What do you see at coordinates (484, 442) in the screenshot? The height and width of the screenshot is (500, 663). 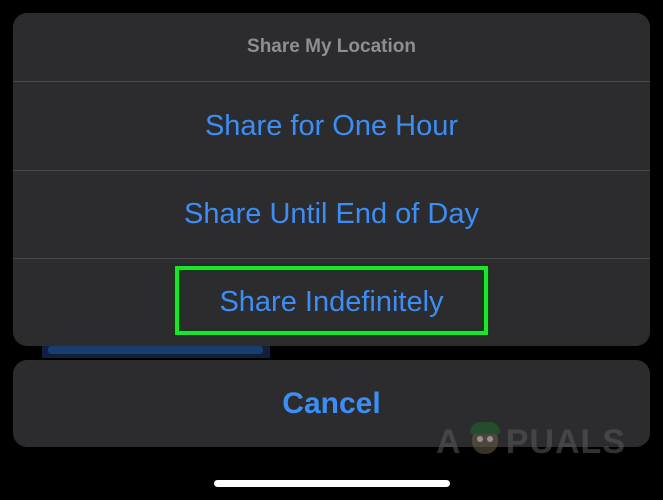 I see `appuals-mascot-icon` at bounding box center [484, 442].